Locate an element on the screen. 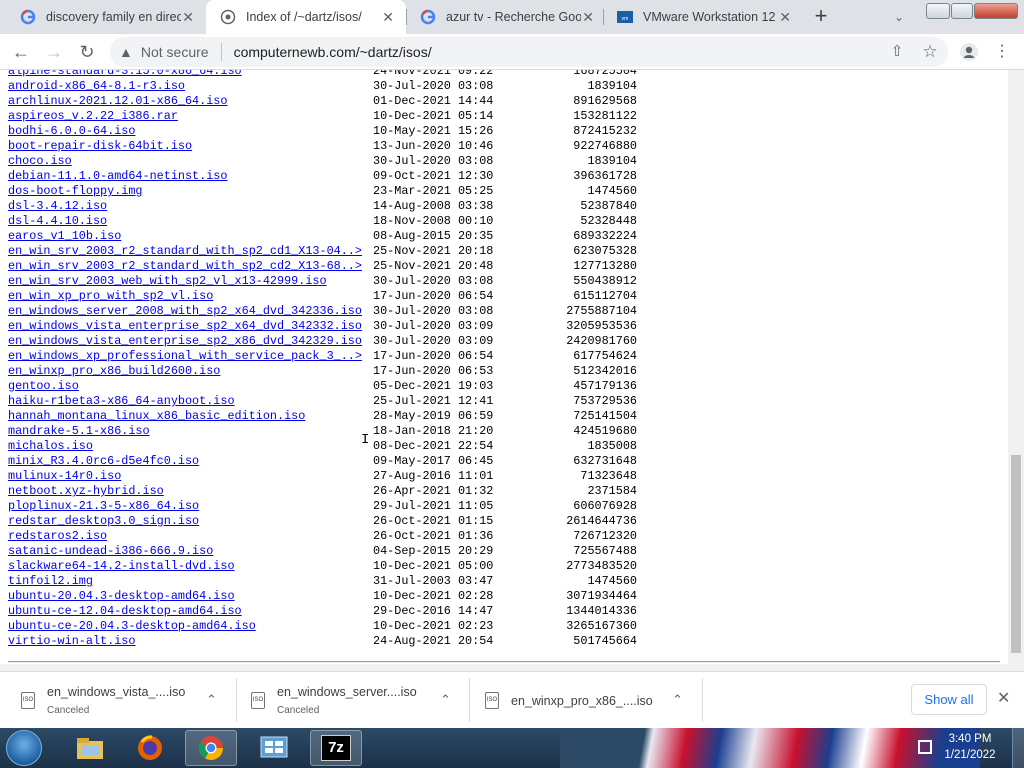  profile-avatar-icon is located at coordinates (969, 52).